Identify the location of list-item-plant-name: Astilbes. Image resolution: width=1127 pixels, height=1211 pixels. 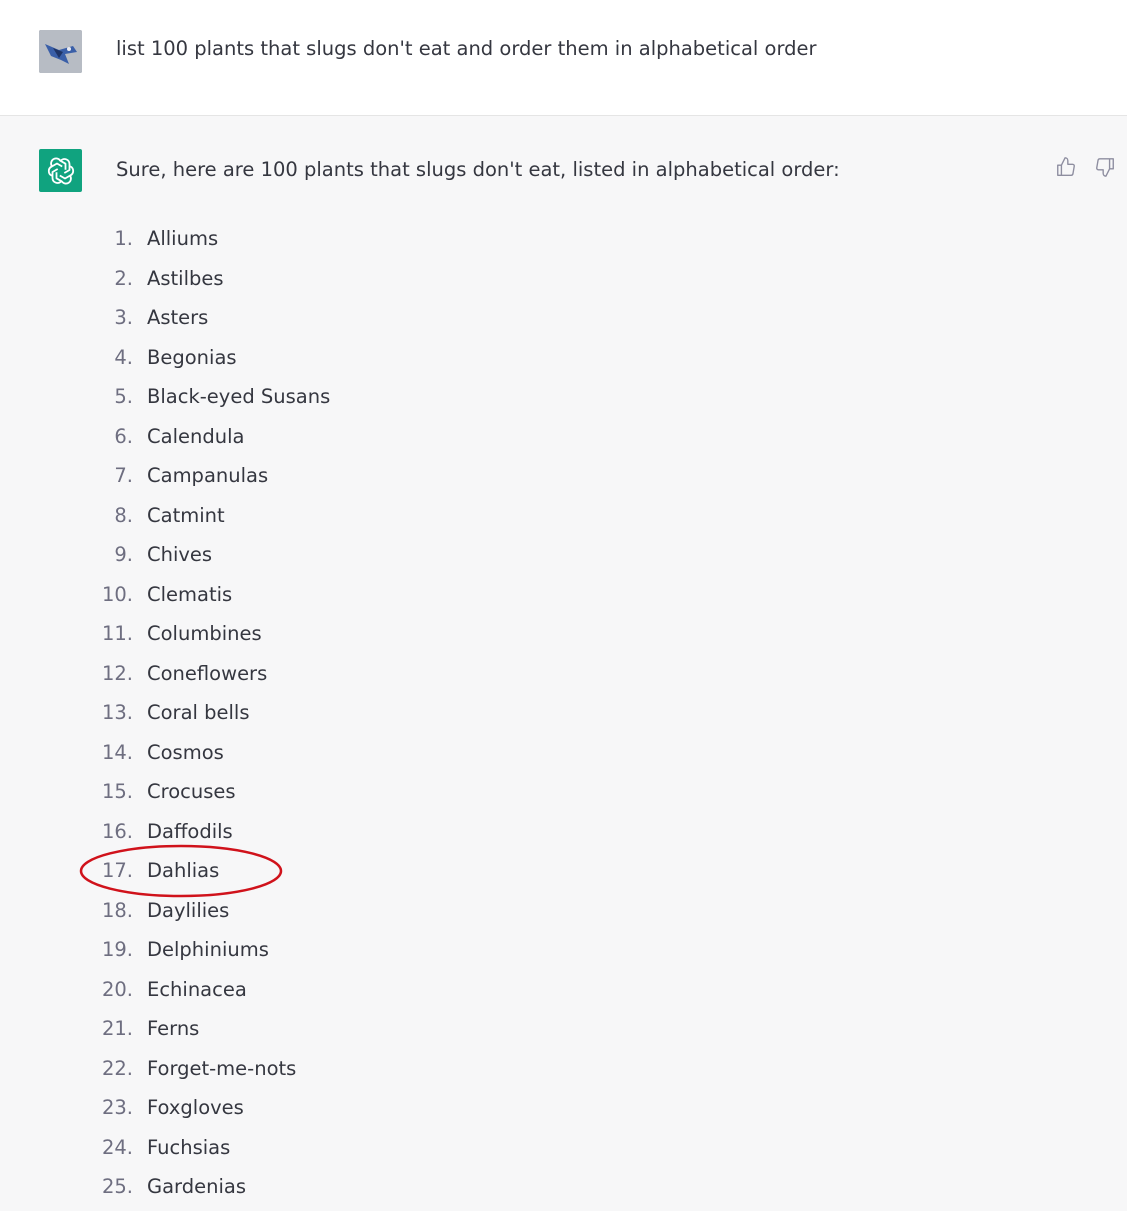
(185, 278).